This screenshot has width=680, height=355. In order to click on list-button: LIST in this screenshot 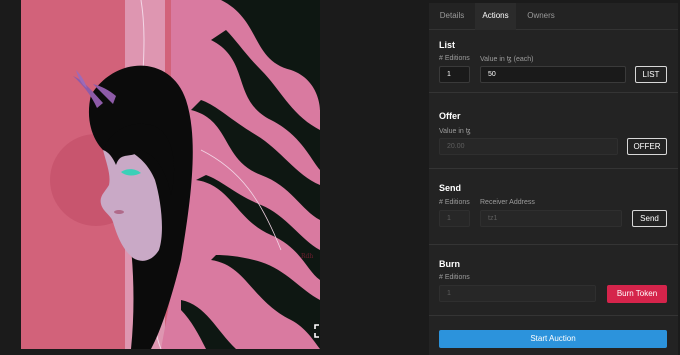, I will do `click(651, 74)`.